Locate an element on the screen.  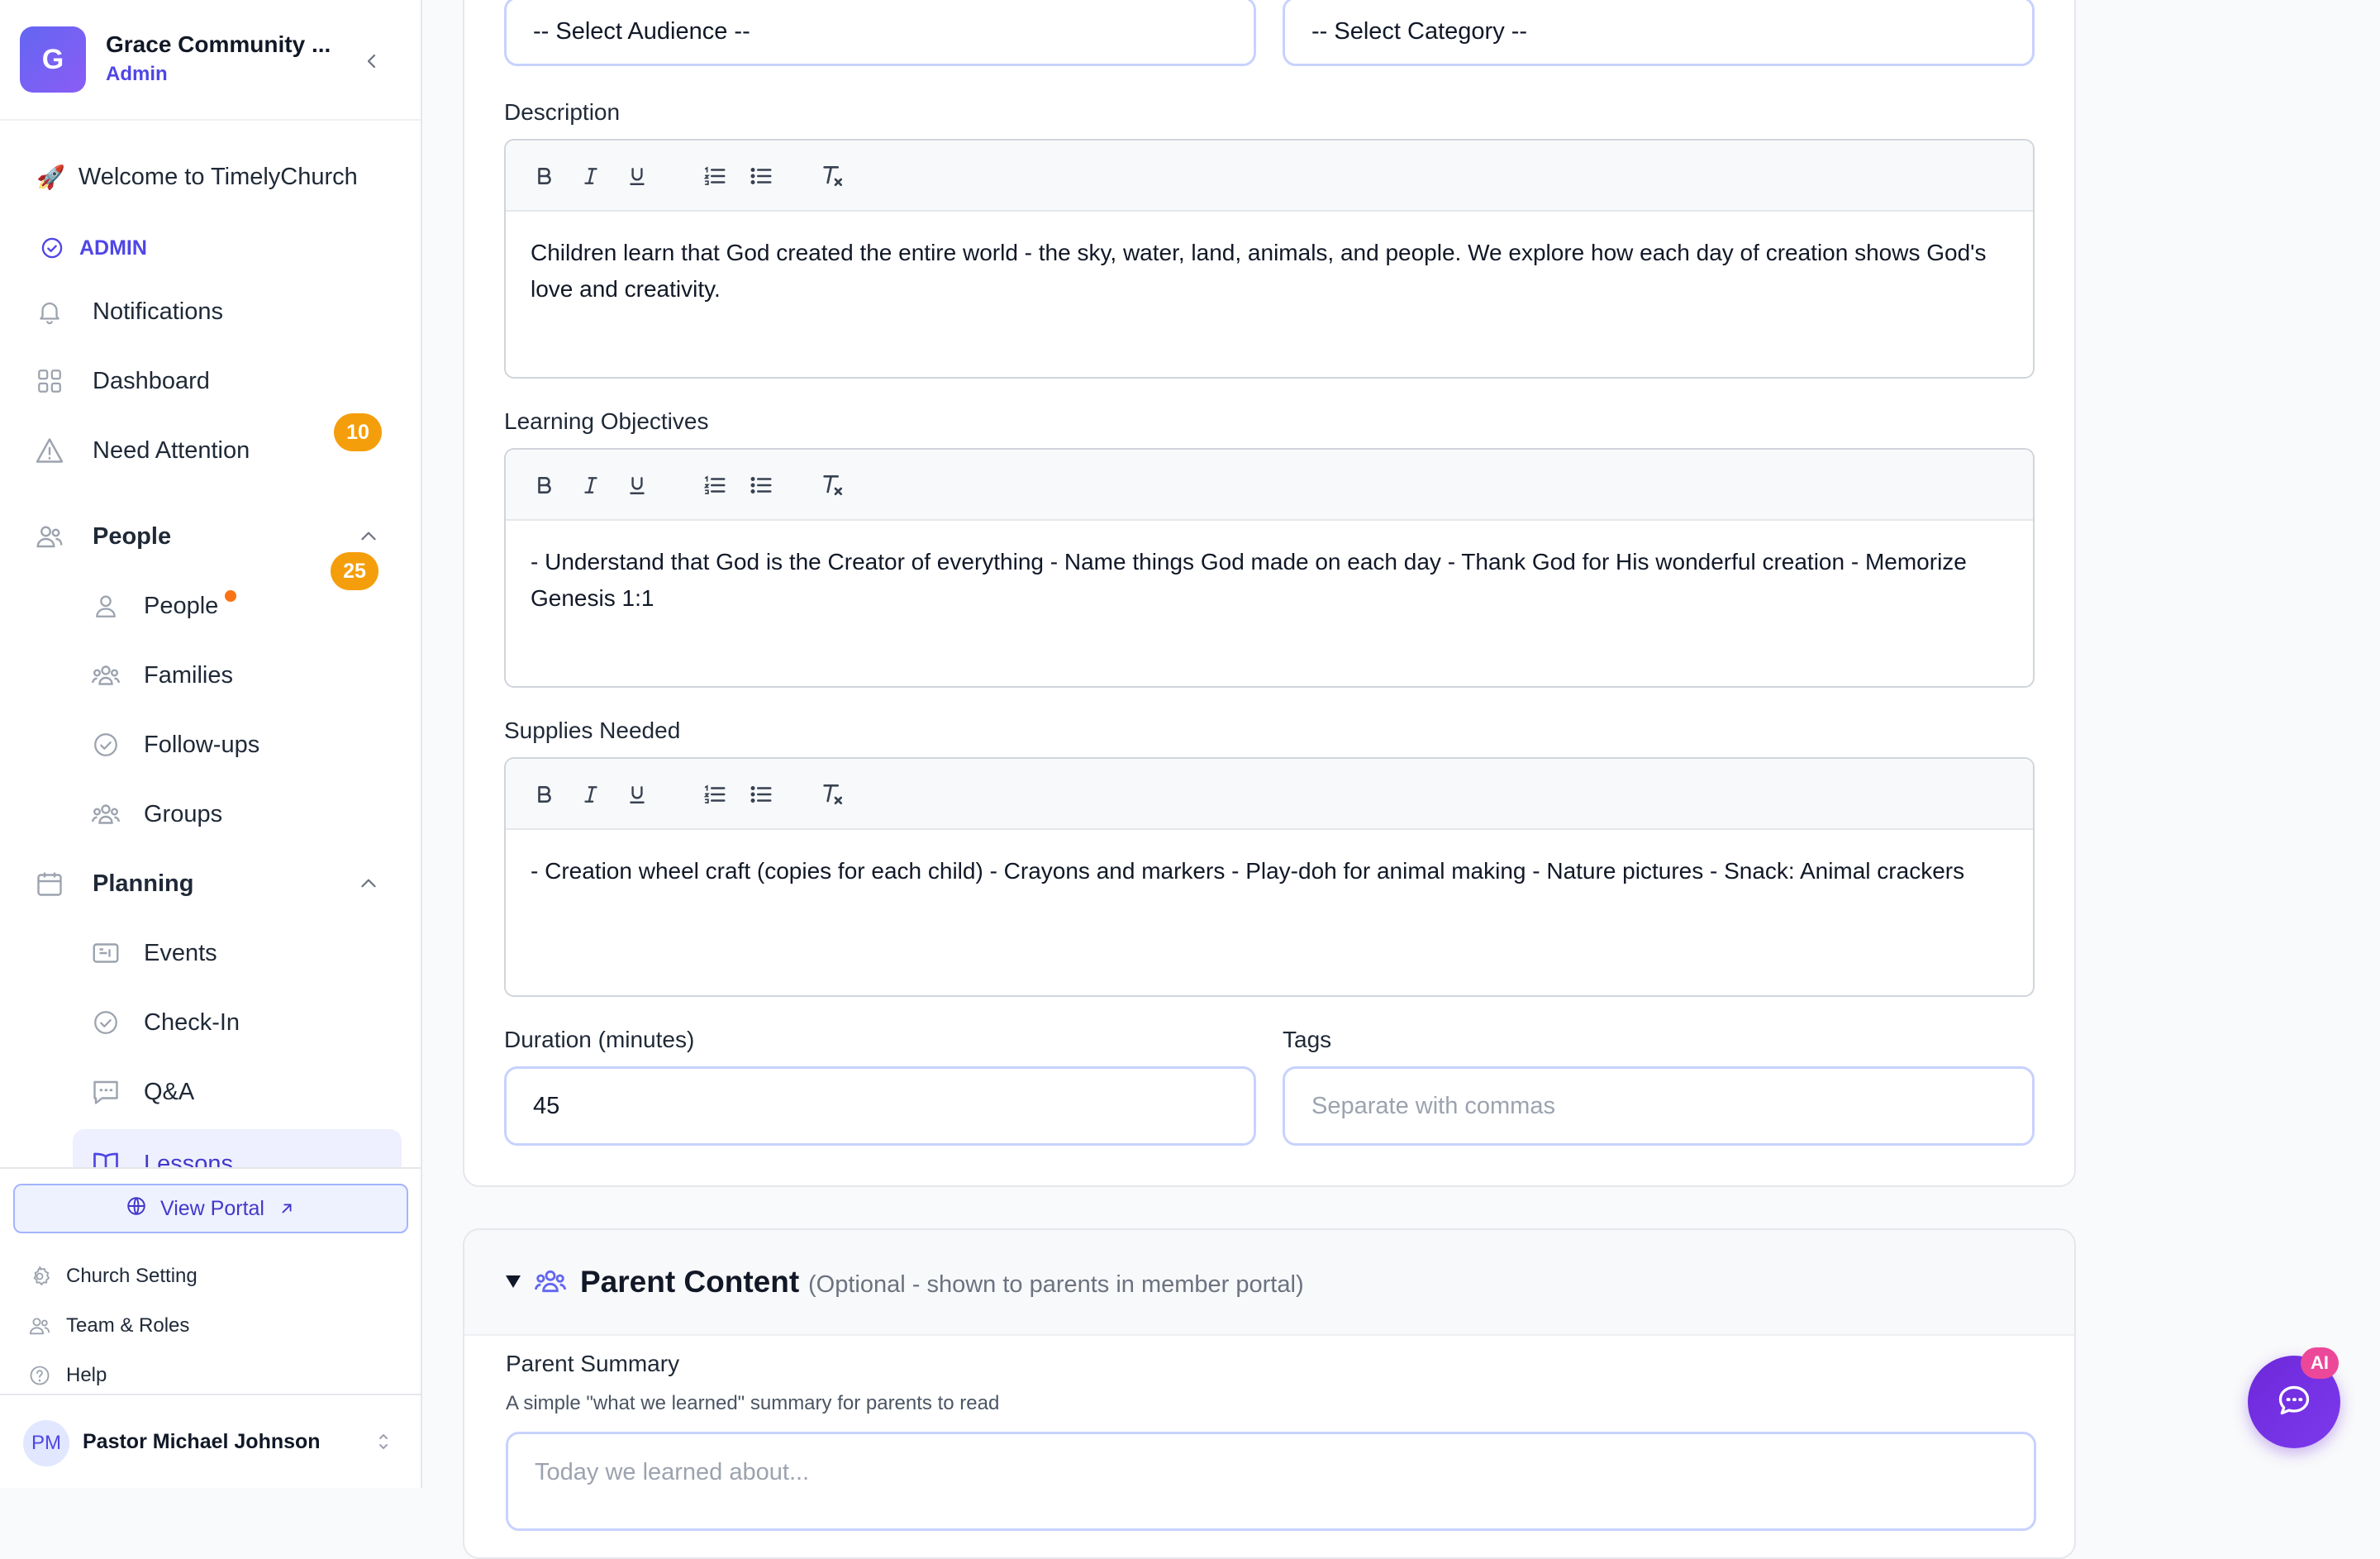
sidebar-item-families: Families is located at coordinates (161, 675).